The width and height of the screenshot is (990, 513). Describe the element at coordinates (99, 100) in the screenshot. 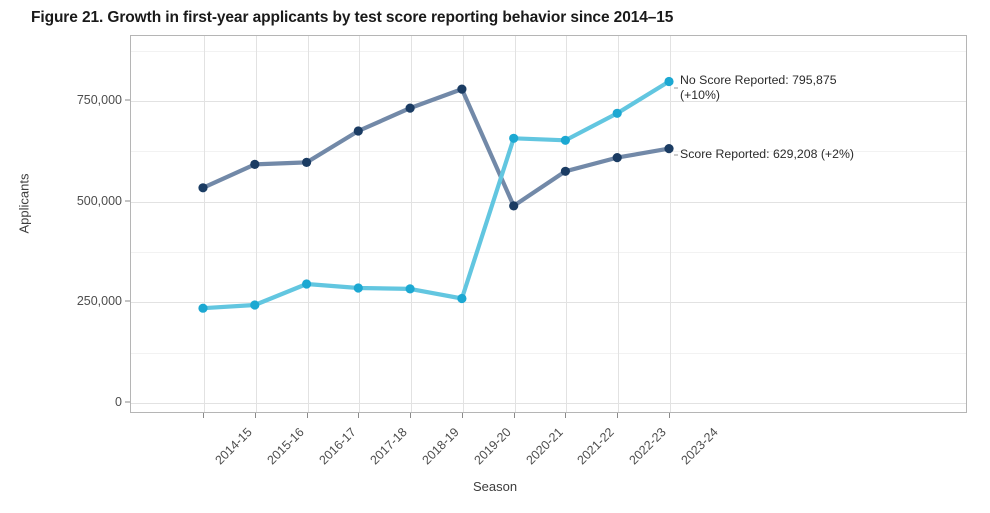

I see `y-axis-tick-label: 750,000` at that location.